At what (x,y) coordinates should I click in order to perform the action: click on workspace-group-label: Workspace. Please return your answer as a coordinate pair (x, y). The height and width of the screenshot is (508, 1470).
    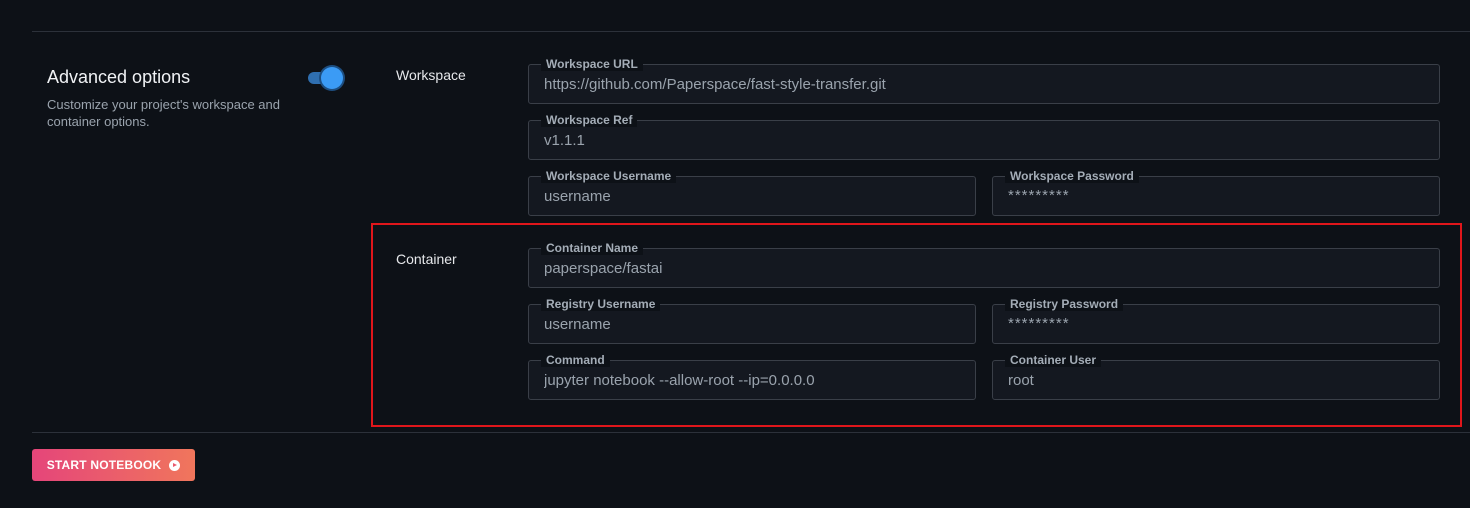
    Looking at the image, I should click on (431, 75).